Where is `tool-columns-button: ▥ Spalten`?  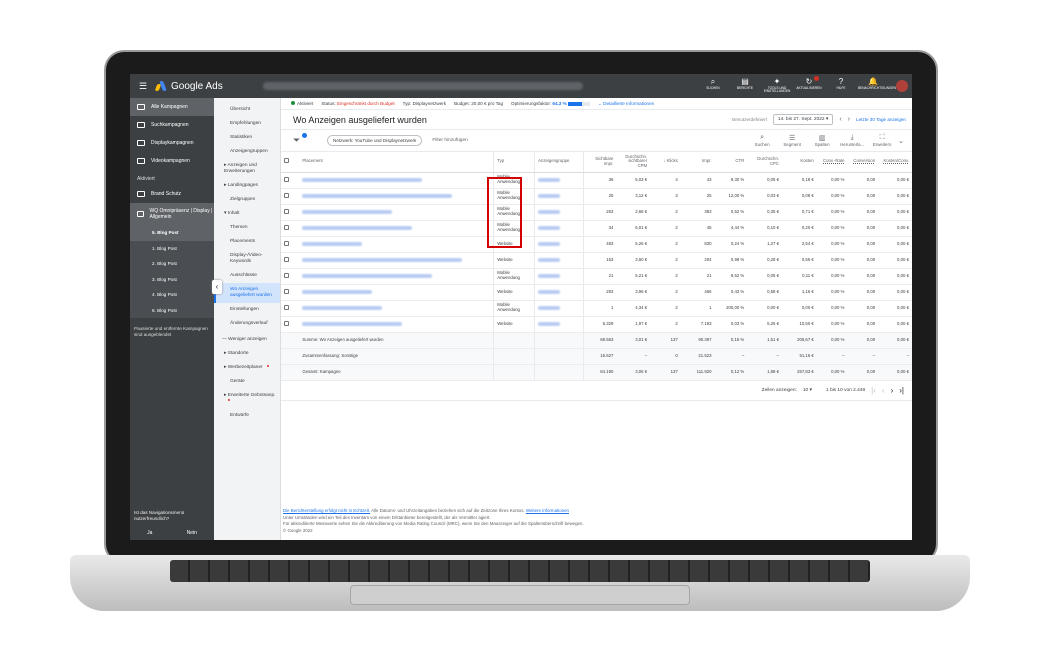
tool-columns-button: ▥ Spalten is located at coordinates (822, 140).